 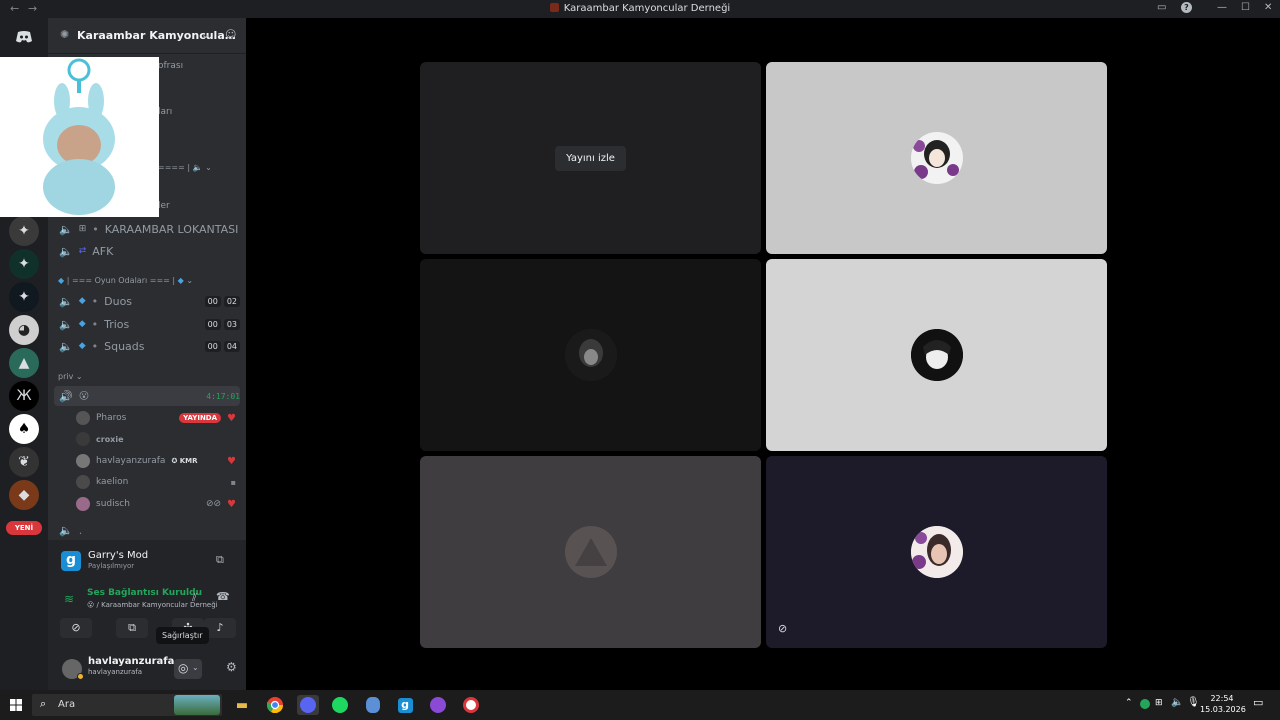 What do you see at coordinates (24, 297) in the screenshot?
I see `server-icon-sparkle-3: ✦` at bounding box center [24, 297].